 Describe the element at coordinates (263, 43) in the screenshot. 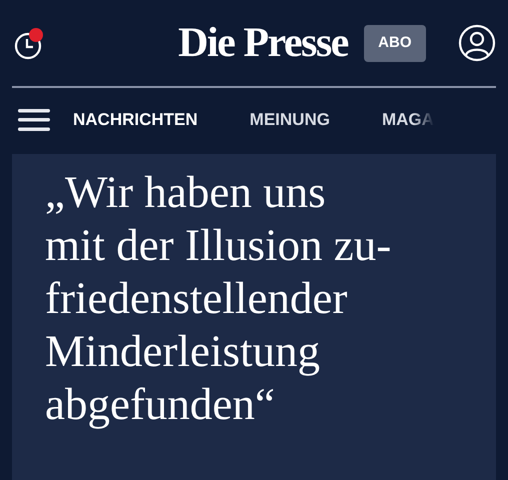

I see `logo: Die Presse` at that location.